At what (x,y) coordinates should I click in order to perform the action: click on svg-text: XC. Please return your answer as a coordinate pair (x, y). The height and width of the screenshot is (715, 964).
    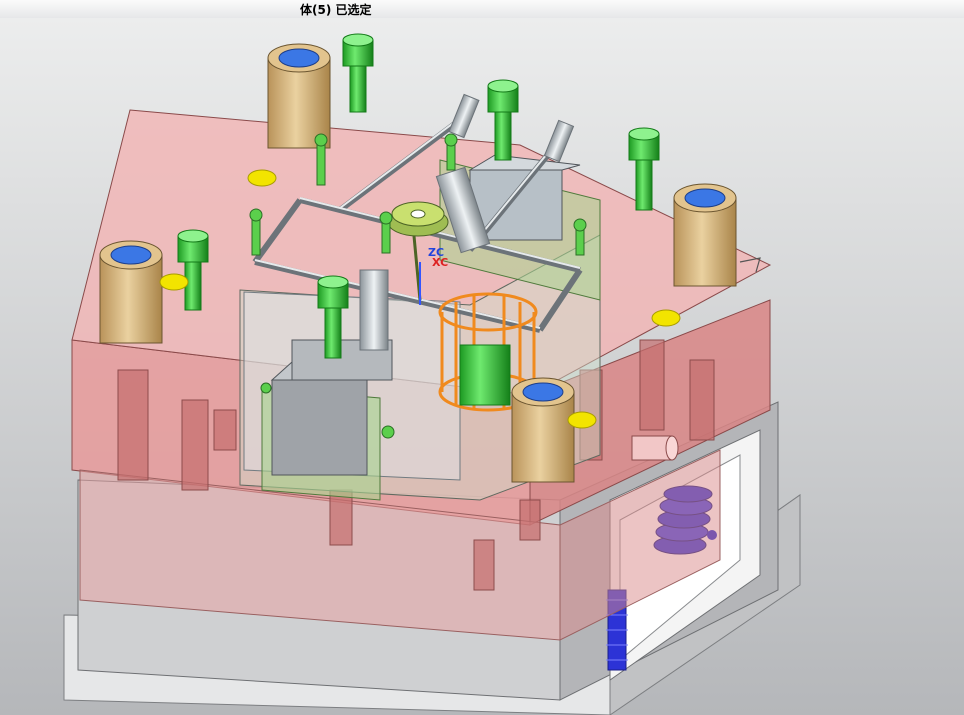
    Looking at the image, I should click on (440, 262).